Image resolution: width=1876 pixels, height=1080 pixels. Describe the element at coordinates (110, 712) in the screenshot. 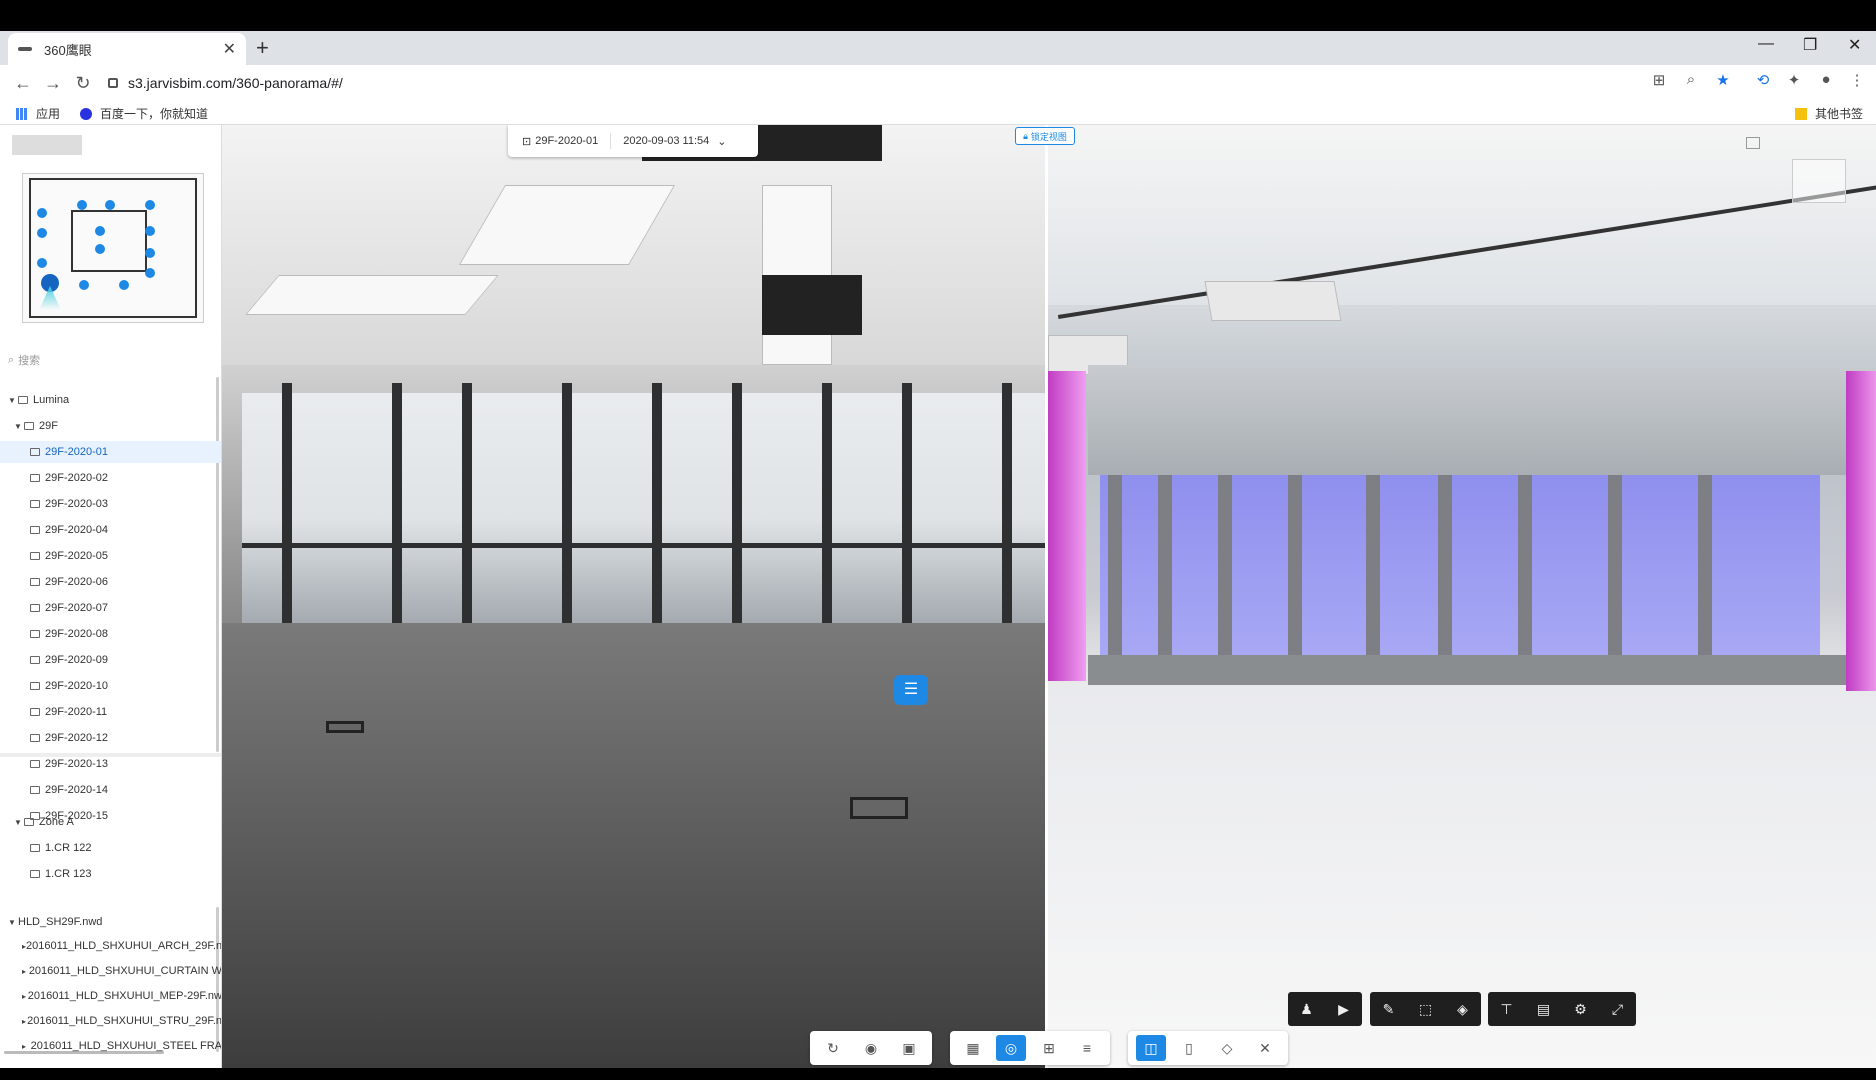

I see `capture-item: 29F-2020-11` at that location.